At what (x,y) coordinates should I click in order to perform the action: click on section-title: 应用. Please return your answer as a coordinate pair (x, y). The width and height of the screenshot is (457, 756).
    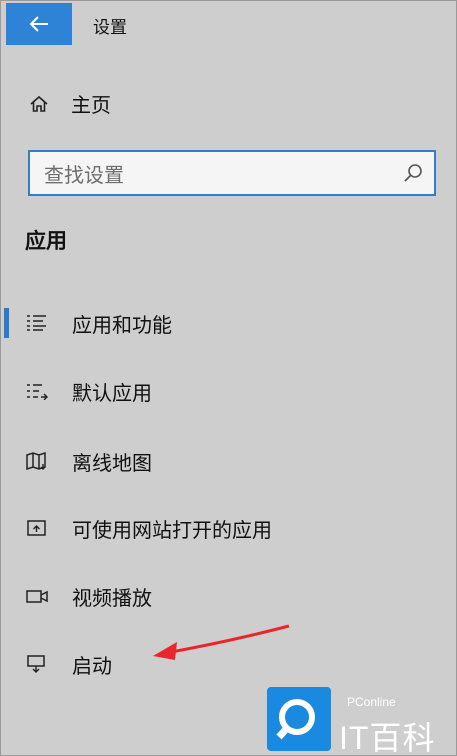
    Looking at the image, I should click on (46, 241).